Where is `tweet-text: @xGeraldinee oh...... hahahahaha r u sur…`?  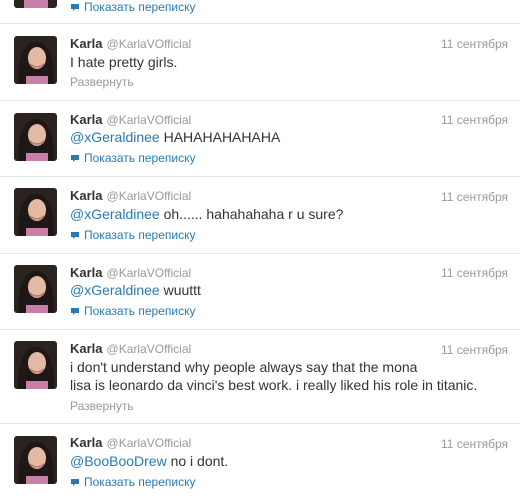
tweet-text: @xGeraldinee oh...... hahahahaha r u sur… is located at coordinates (285, 214).